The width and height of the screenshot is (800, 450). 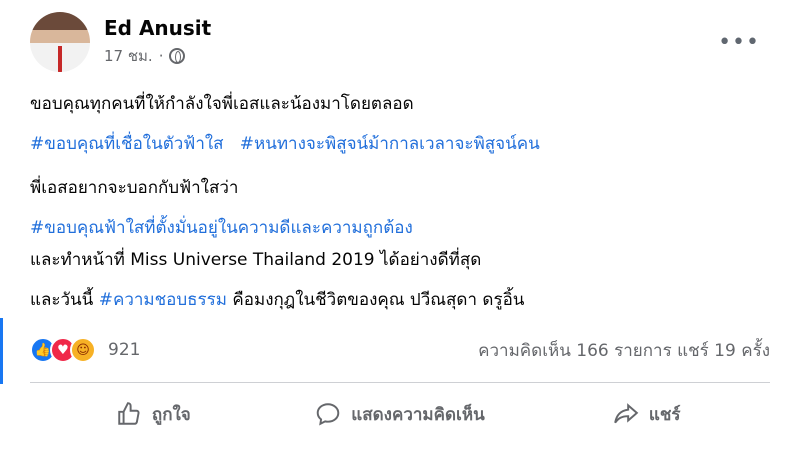 What do you see at coordinates (328, 414) in the screenshot?
I see `comment-icon` at bounding box center [328, 414].